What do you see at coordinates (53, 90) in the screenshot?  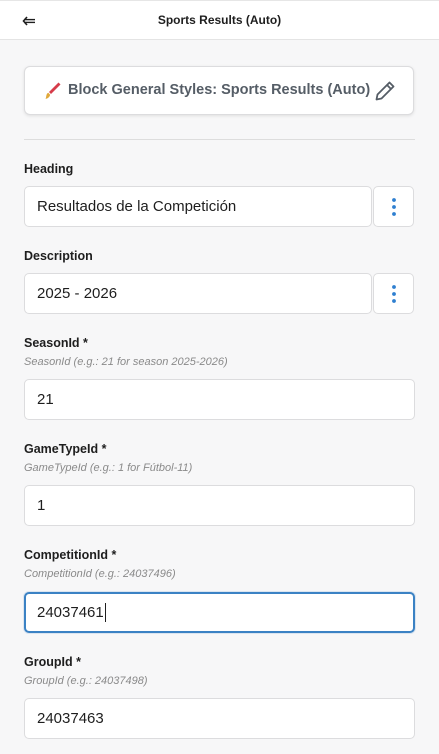 I see `paintbrush-icon` at bounding box center [53, 90].